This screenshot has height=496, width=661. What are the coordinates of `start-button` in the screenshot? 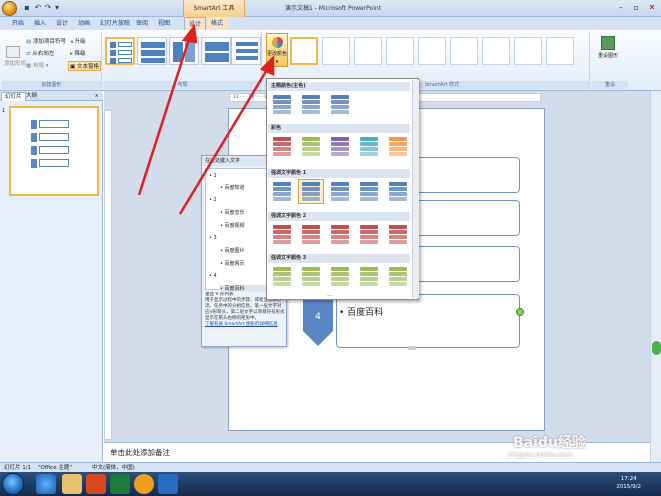 It's located at (13, 484).